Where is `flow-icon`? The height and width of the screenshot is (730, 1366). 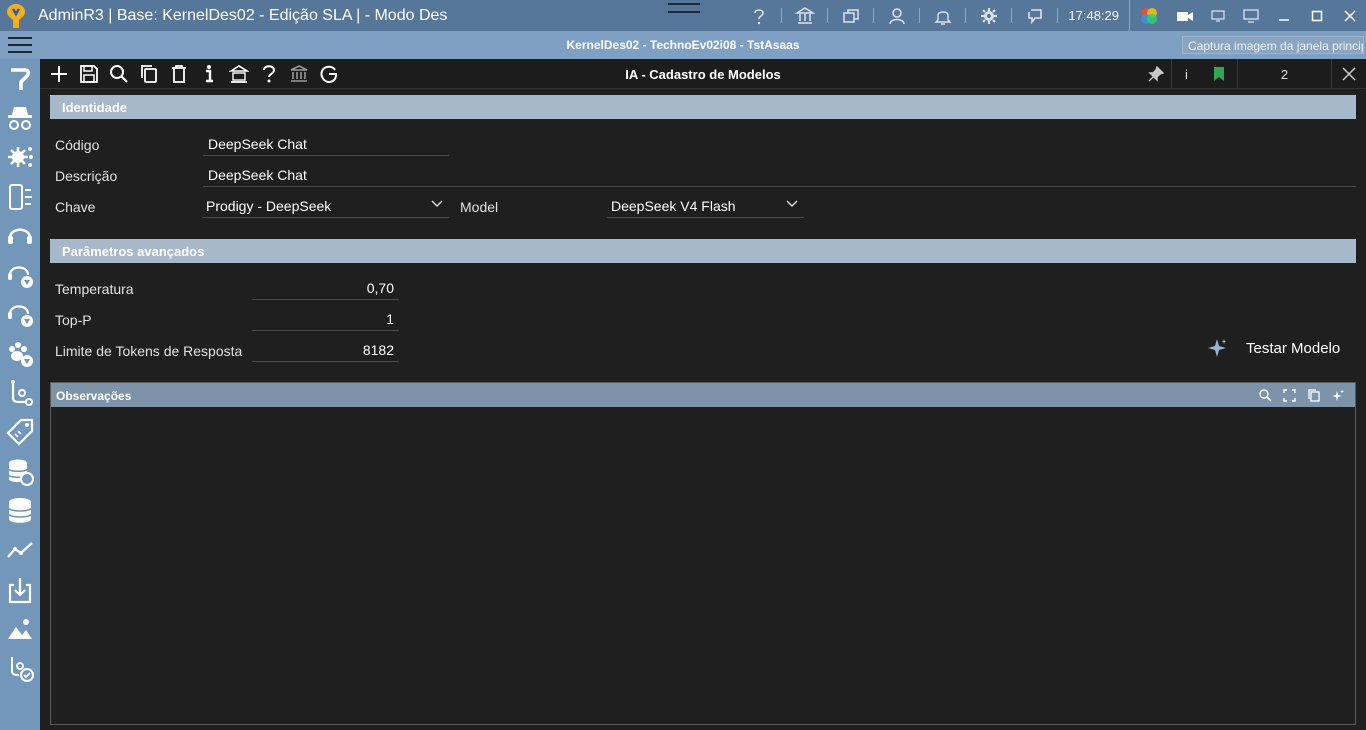 flow-icon is located at coordinates (22, 393).